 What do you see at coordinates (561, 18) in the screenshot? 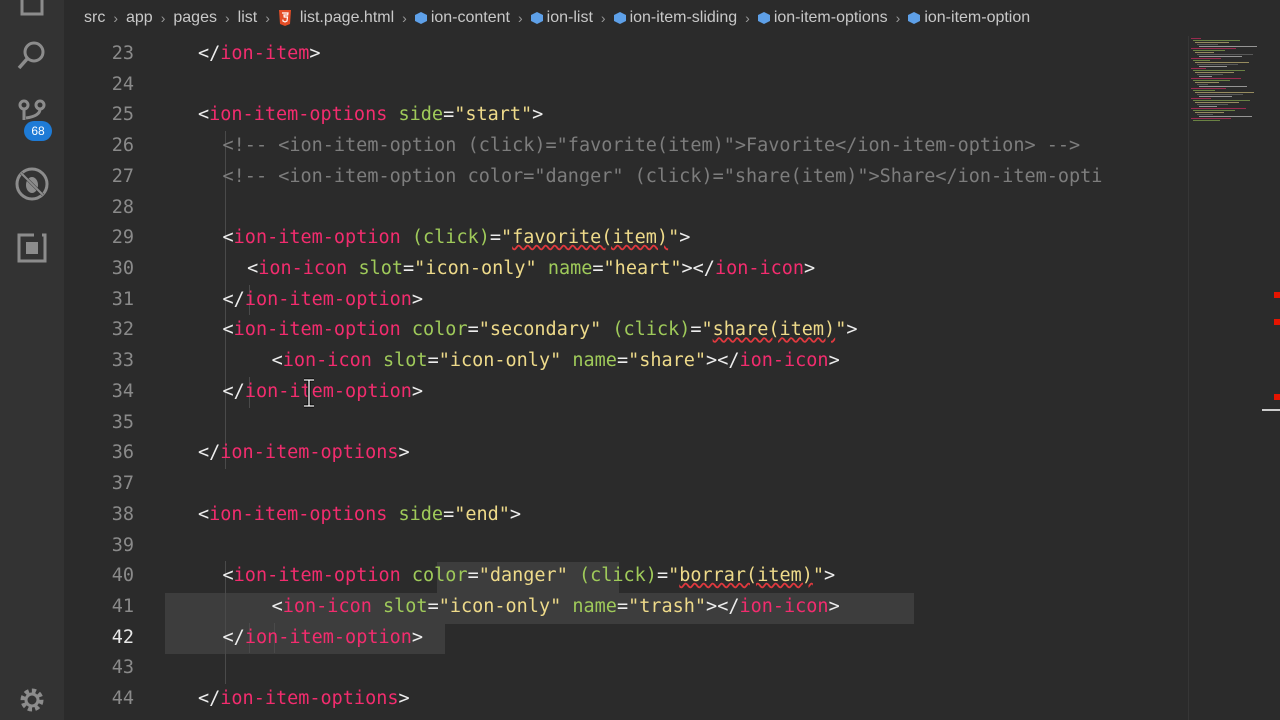
I see `breadcrumb-item: ion-list` at bounding box center [561, 18].